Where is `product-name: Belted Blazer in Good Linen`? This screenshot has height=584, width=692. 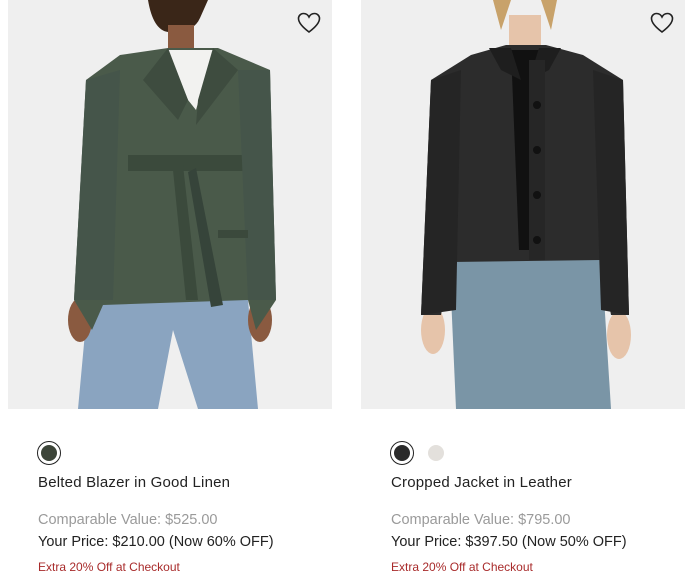 product-name: Belted Blazer in Good Linen is located at coordinates (134, 482).